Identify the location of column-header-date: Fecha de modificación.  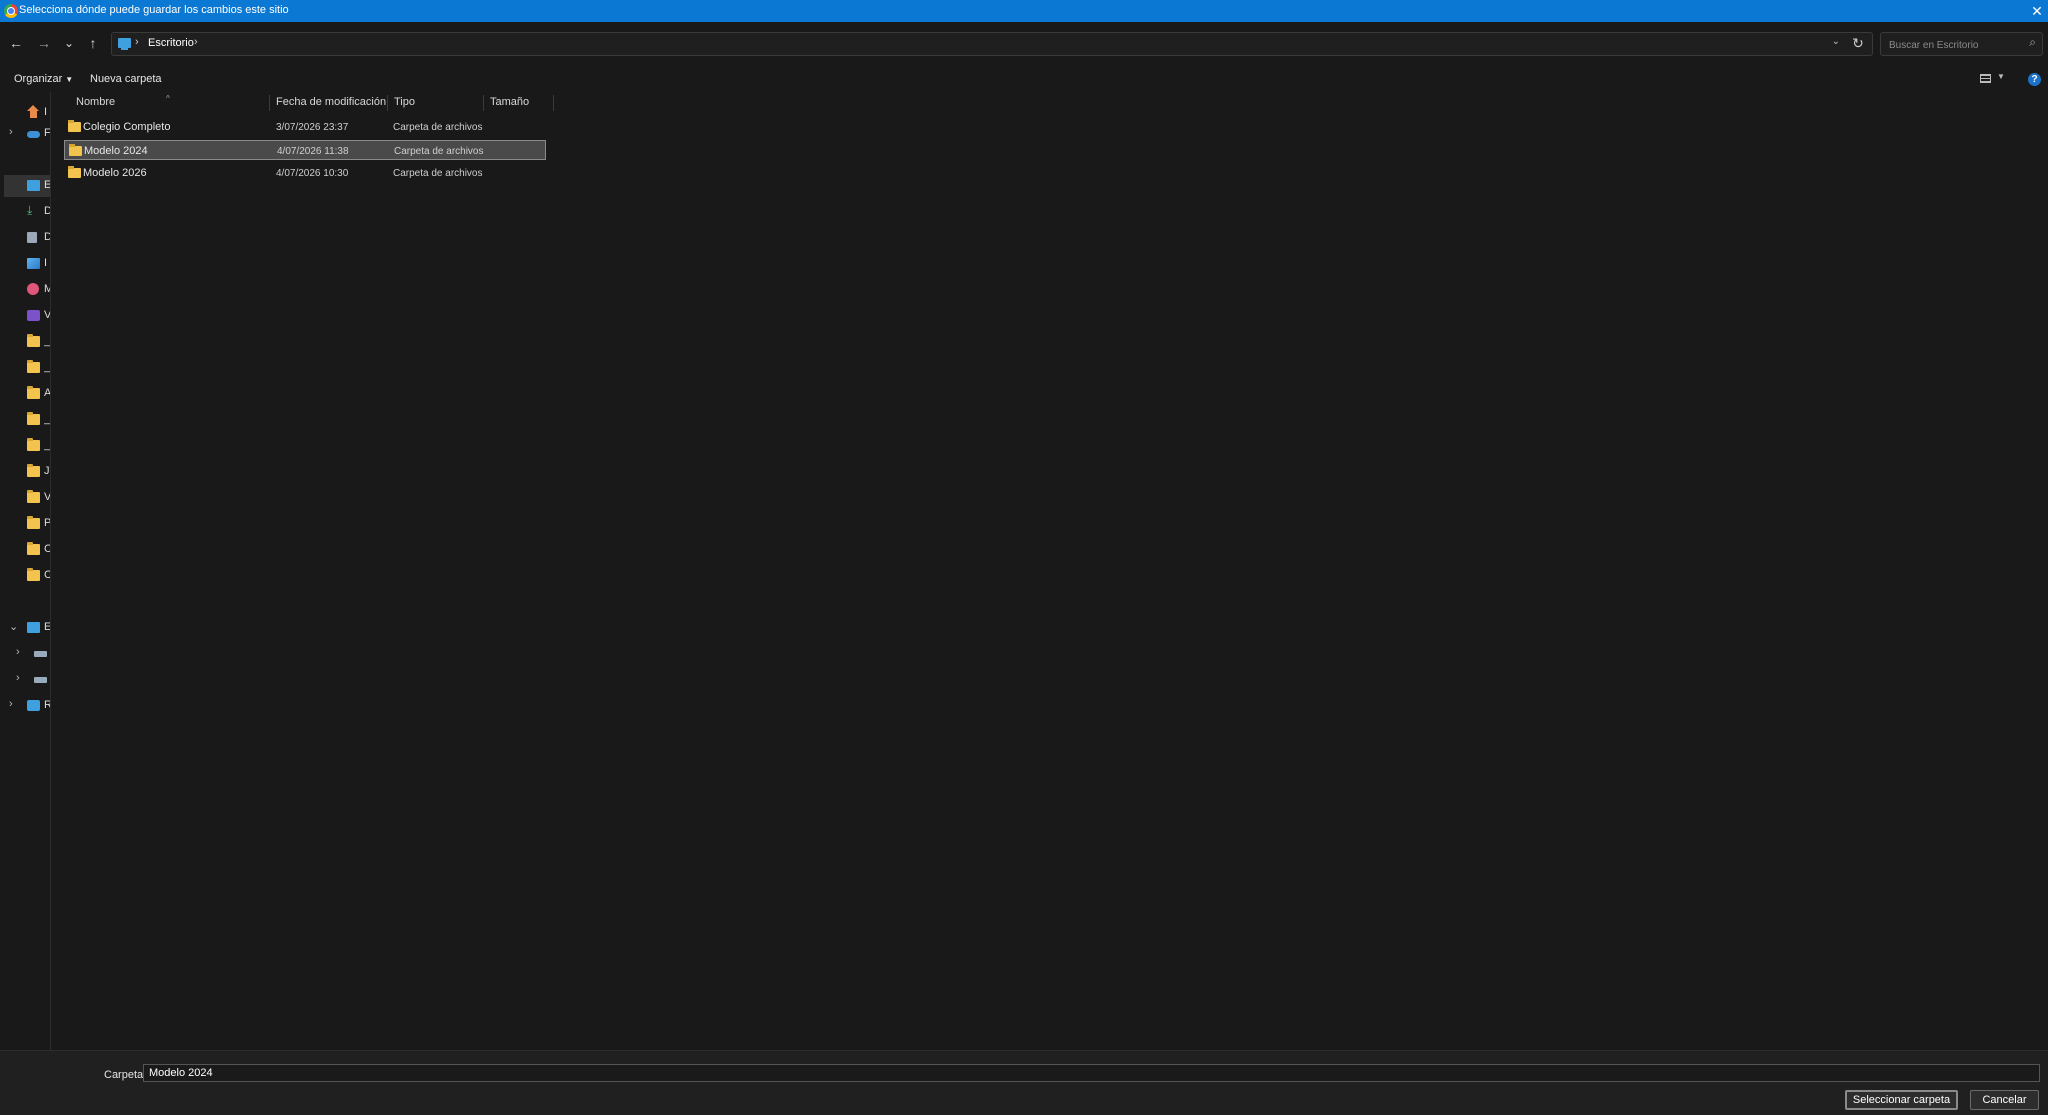
(332, 102).